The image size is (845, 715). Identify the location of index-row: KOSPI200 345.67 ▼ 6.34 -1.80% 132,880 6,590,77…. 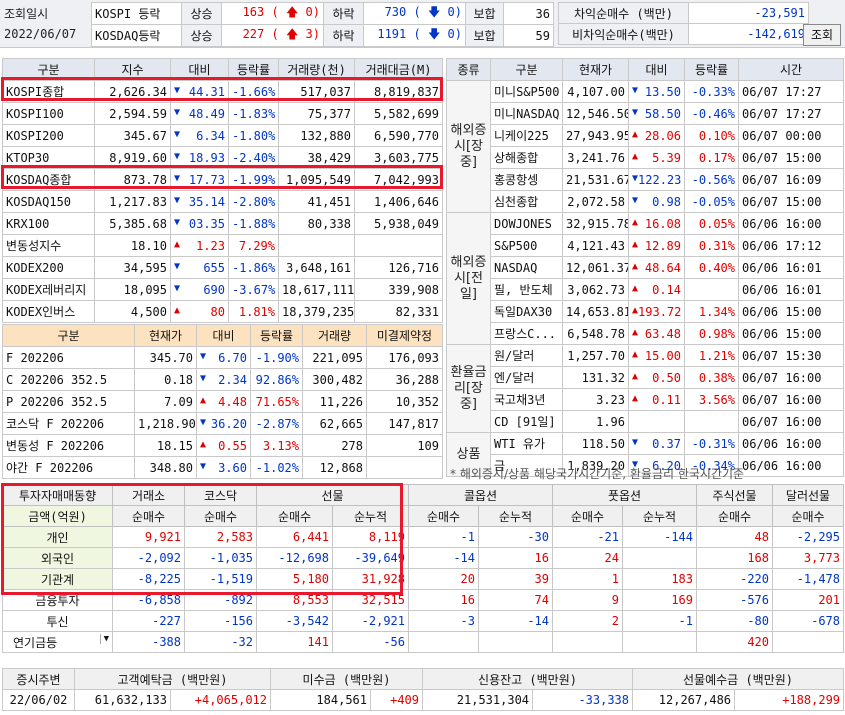
(222, 135).